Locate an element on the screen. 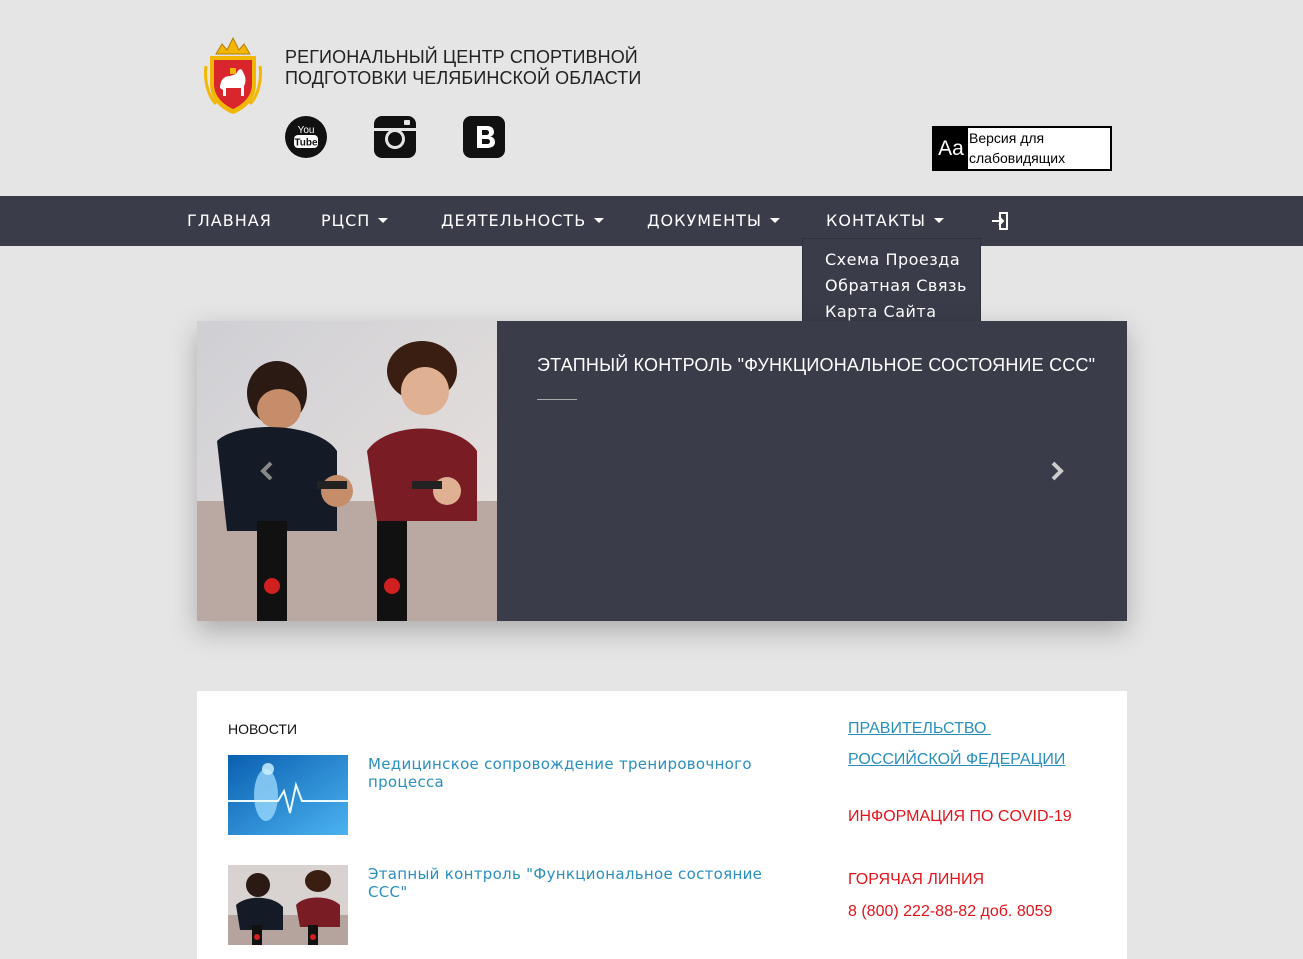 The width and height of the screenshot is (1303, 959). nav-item-activity: Деятельность is located at coordinates (523, 221).